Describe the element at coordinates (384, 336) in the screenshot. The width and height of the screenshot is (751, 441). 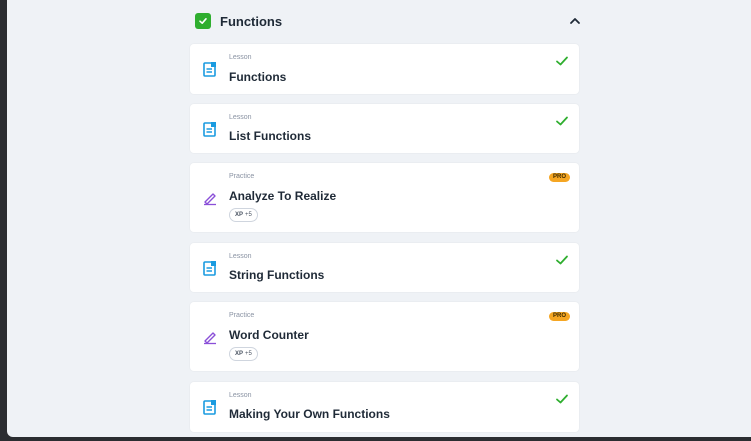
I see `practice-card-word-counter: Practice Word Counter PRO XP +5` at that location.